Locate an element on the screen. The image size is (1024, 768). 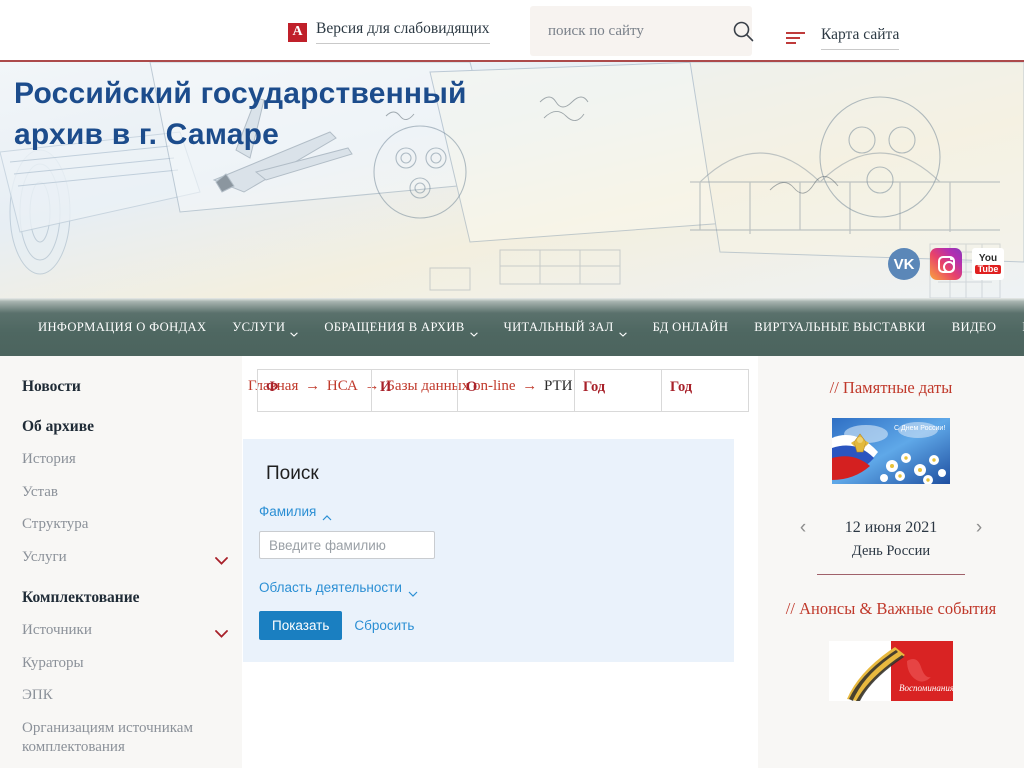
show-button: Показать is located at coordinates (301, 625).